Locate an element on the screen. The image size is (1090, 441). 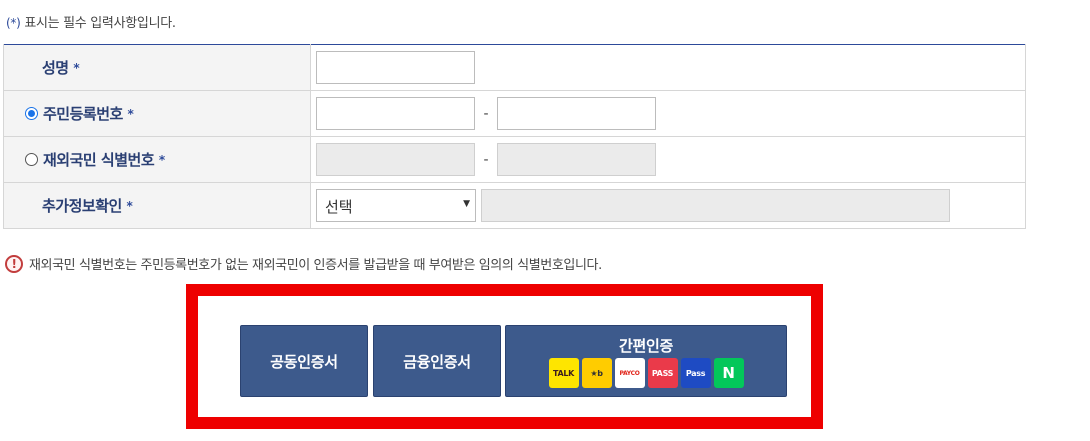
foreign-id-front-input is located at coordinates (395, 159).